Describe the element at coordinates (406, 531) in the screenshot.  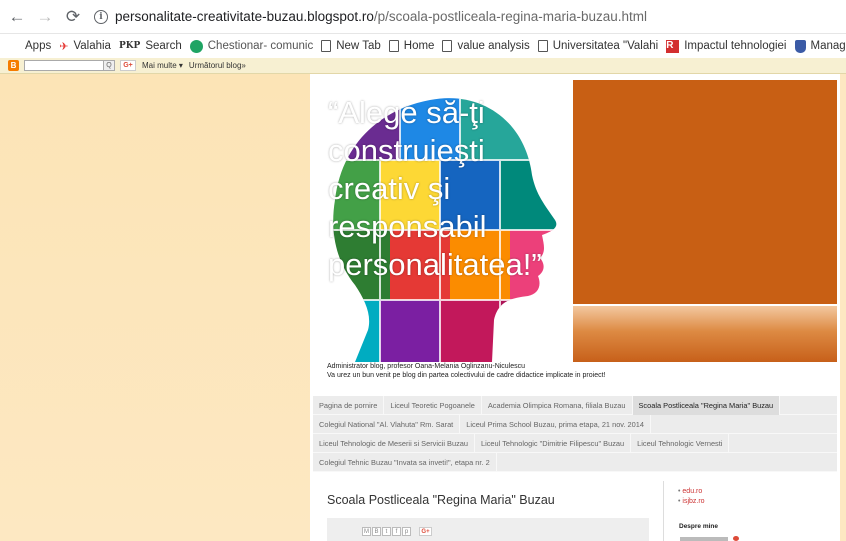
I see `pinterest-share-icon: p` at that location.